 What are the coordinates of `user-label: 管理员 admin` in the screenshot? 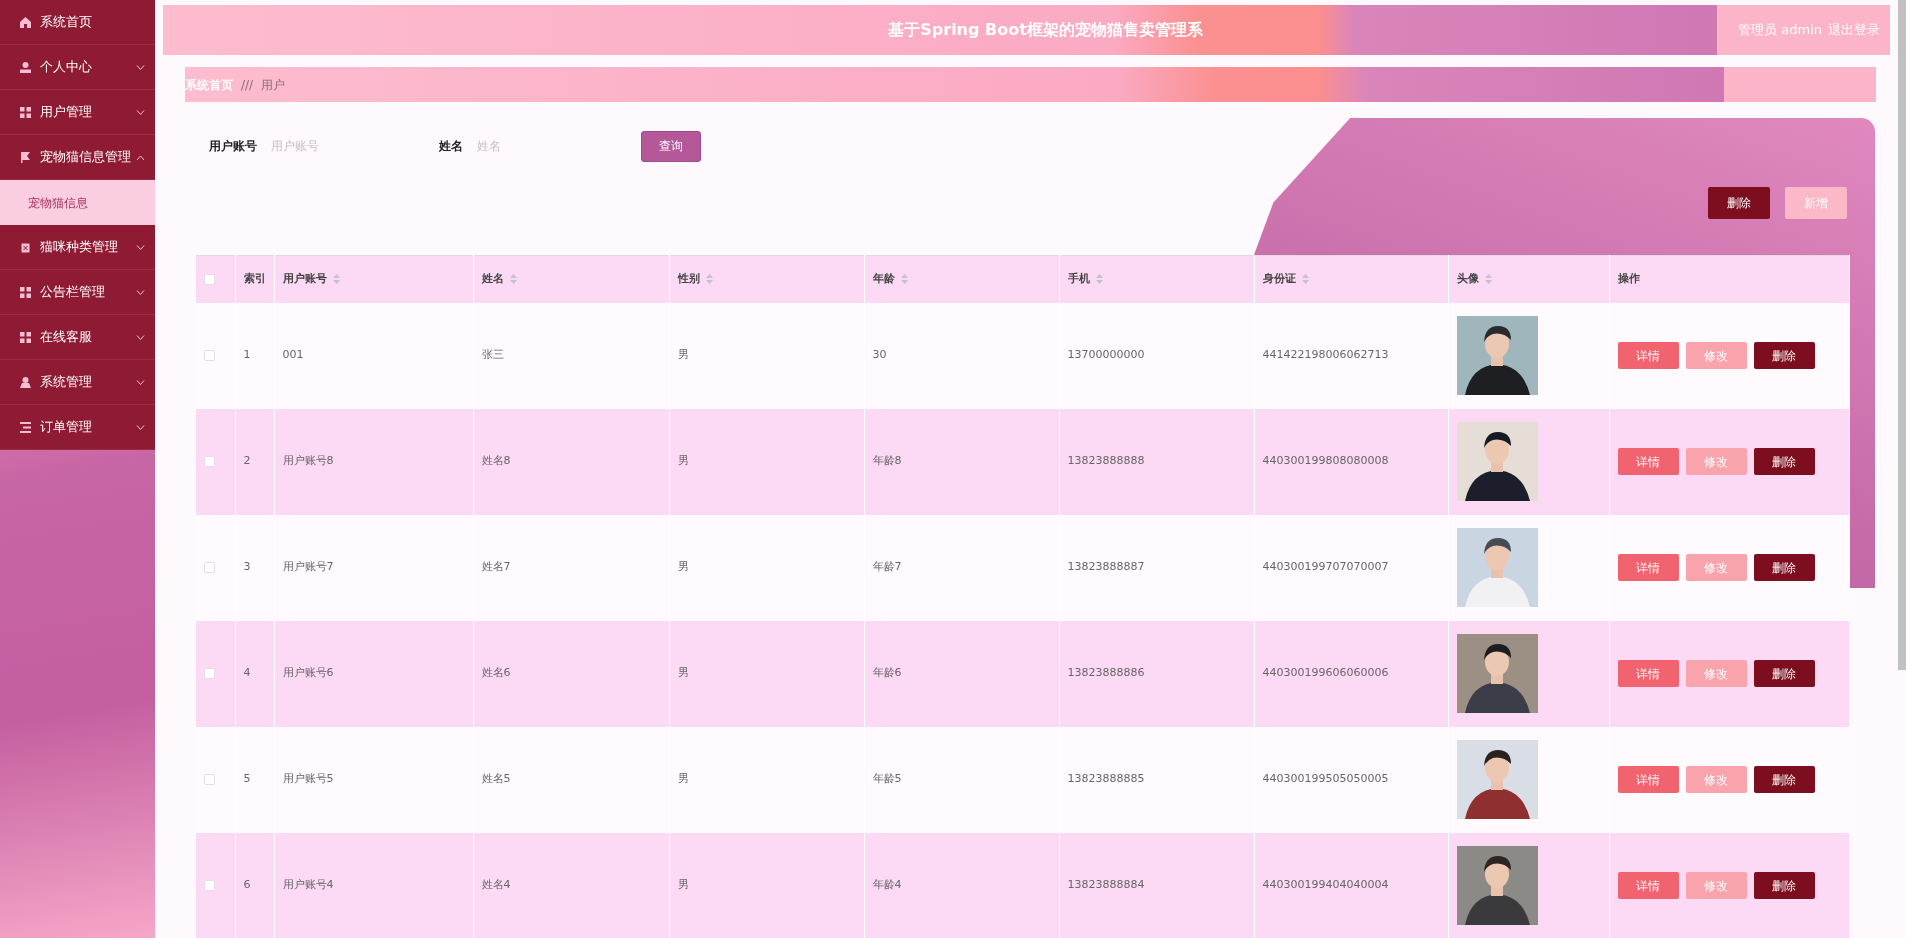 It's located at (1780, 30).